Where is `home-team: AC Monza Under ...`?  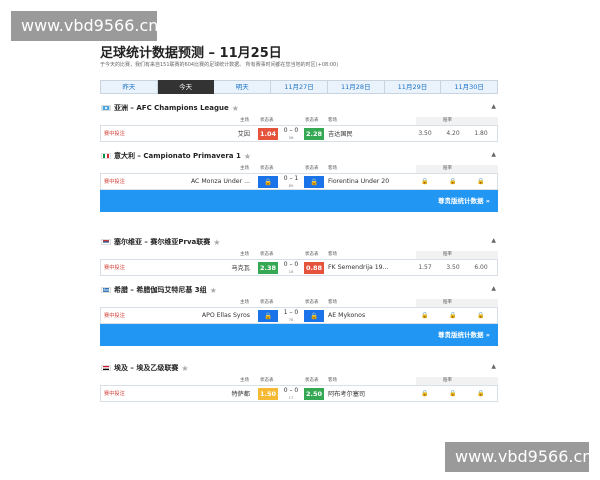
home-team: AC Monza Under ... is located at coordinates (220, 181).